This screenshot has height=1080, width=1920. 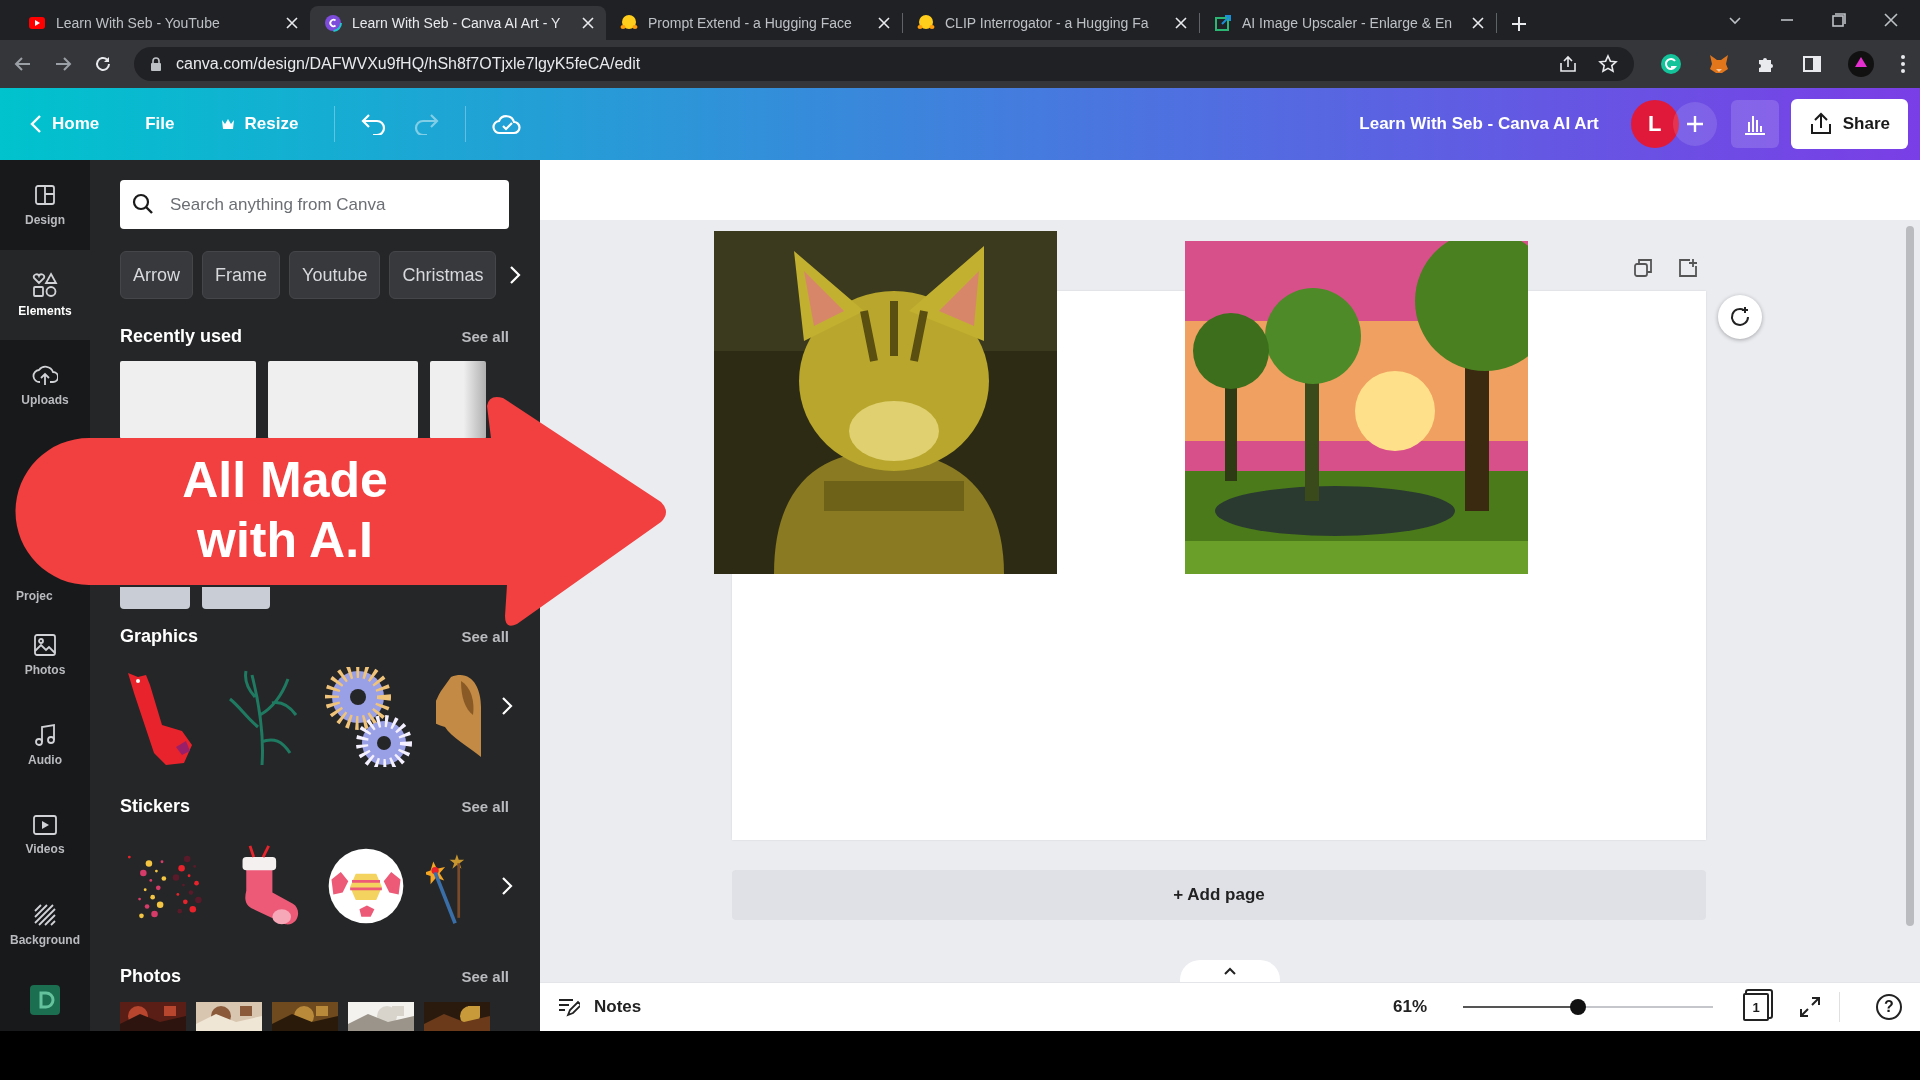 What do you see at coordinates (36, 124) in the screenshot?
I see `chevron-left-icon` at bounding box center [36, 124].